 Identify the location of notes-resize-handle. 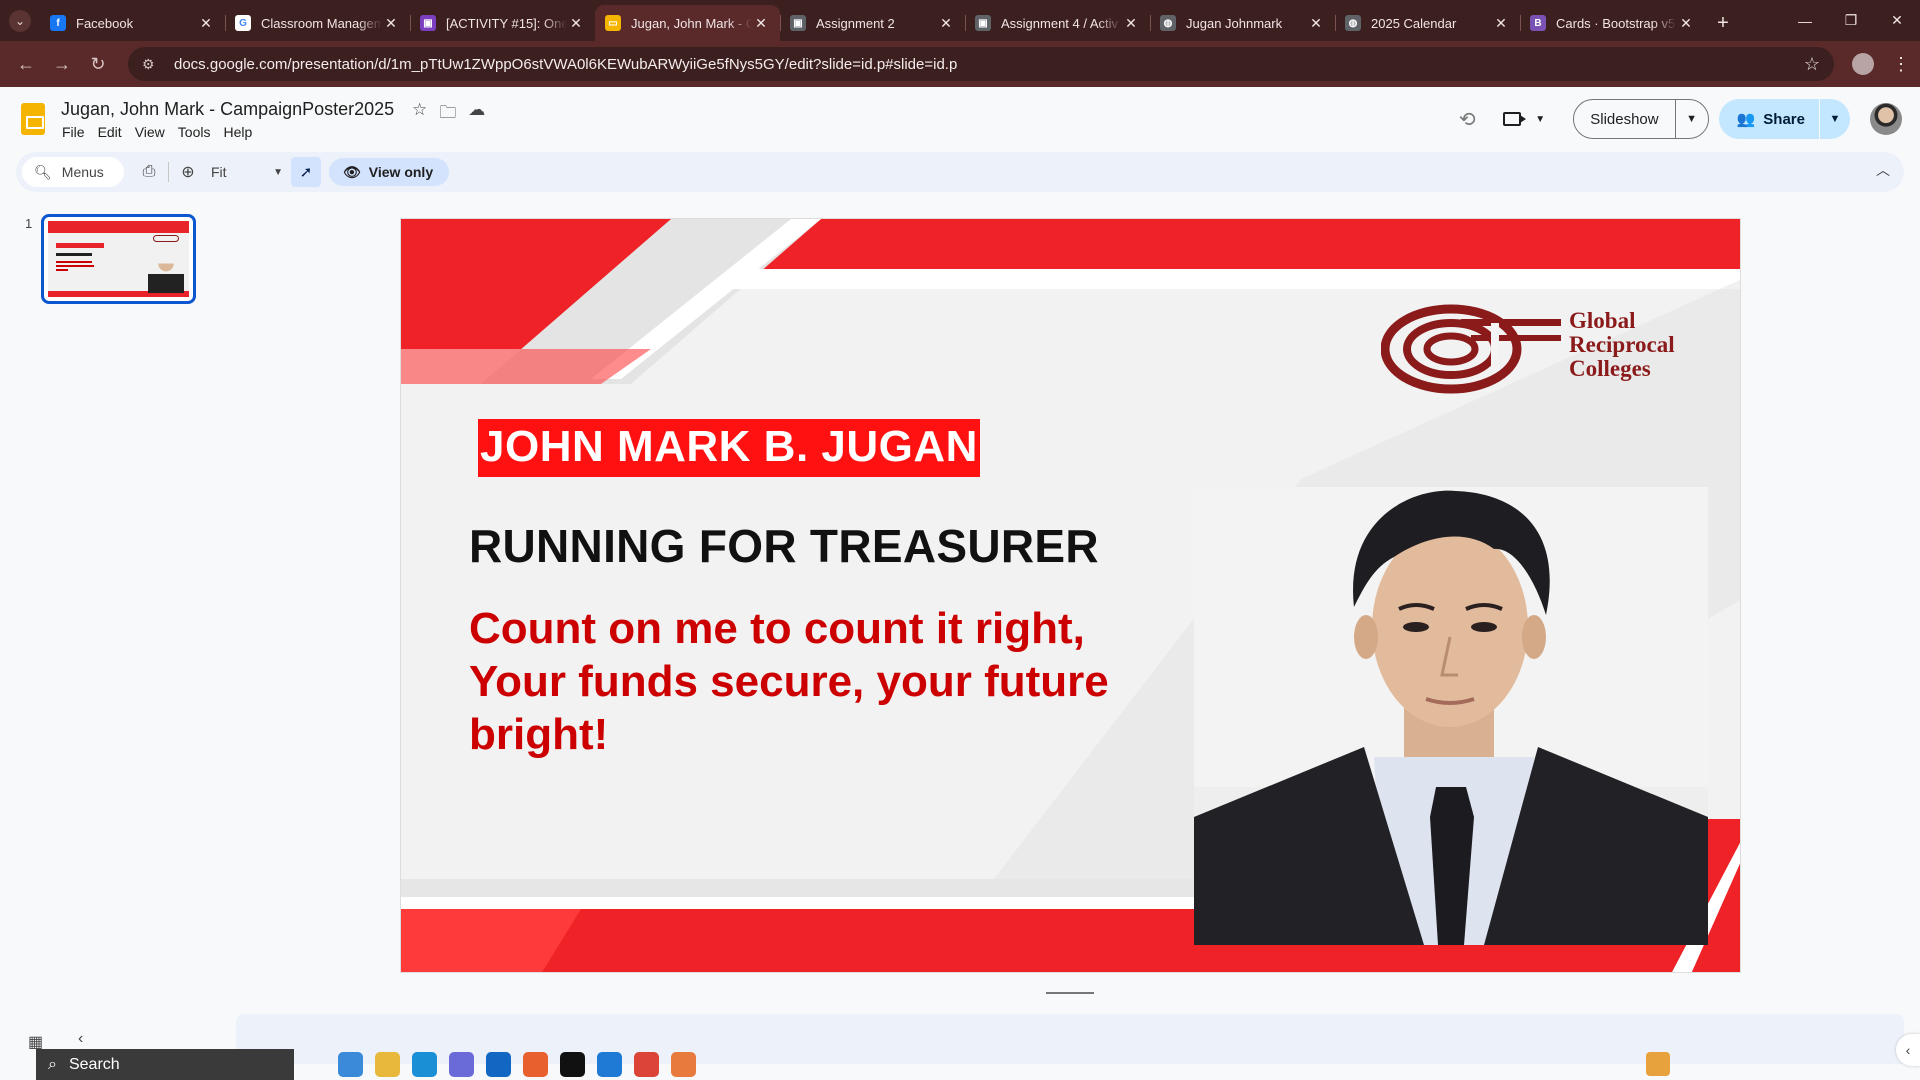
(1070, 993).